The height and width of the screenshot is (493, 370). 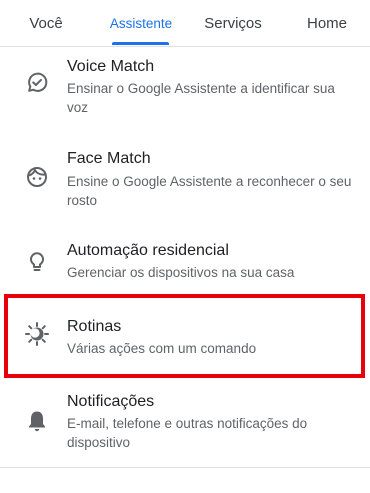 I want to click on top-tab-bar: Você Assistente Serviços Home, so click(x=185, y=23).